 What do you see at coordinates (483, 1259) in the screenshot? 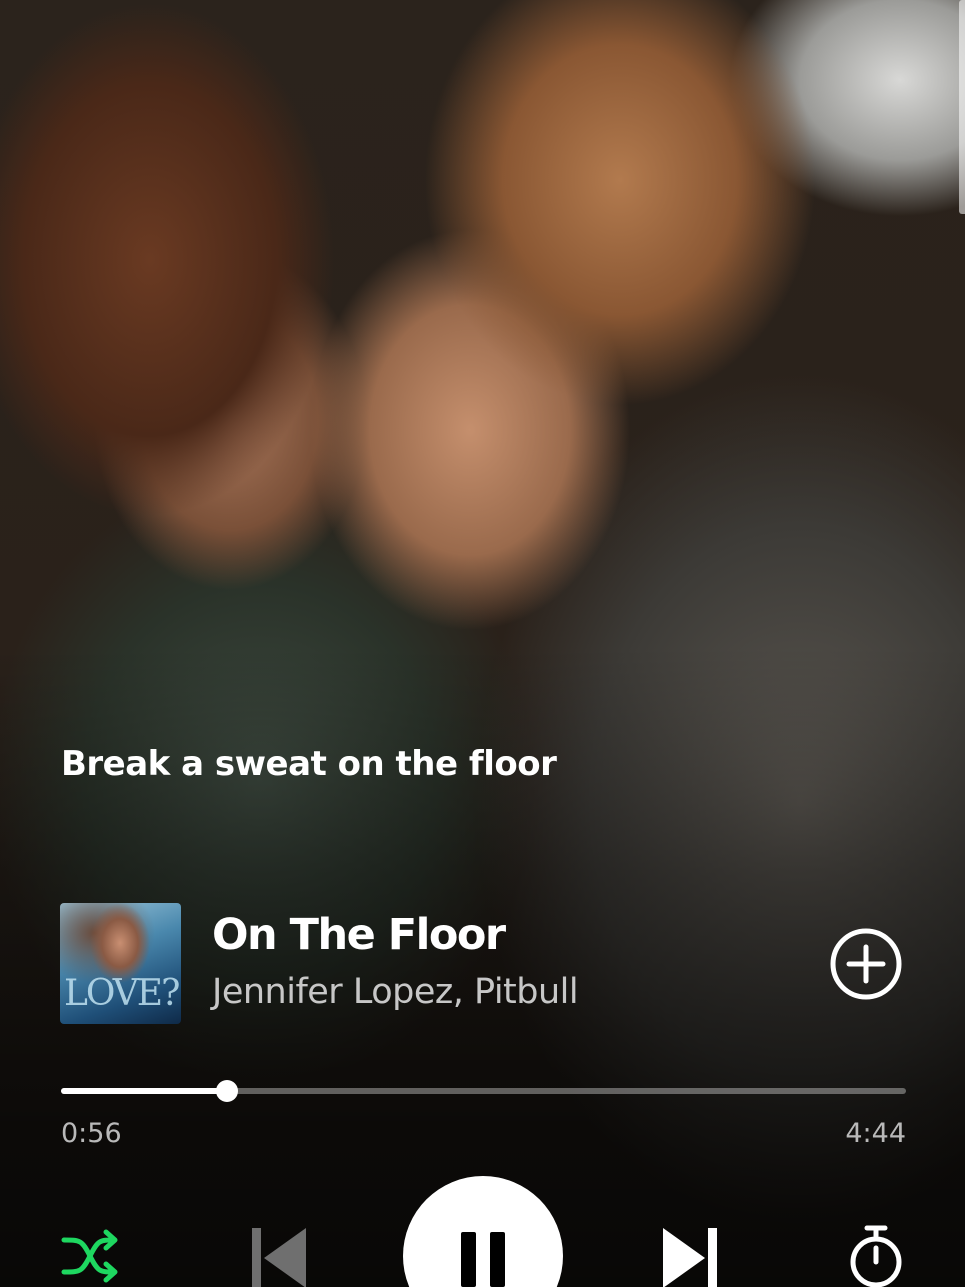
I see `pause-icon` at bounding box center [483, 1259].